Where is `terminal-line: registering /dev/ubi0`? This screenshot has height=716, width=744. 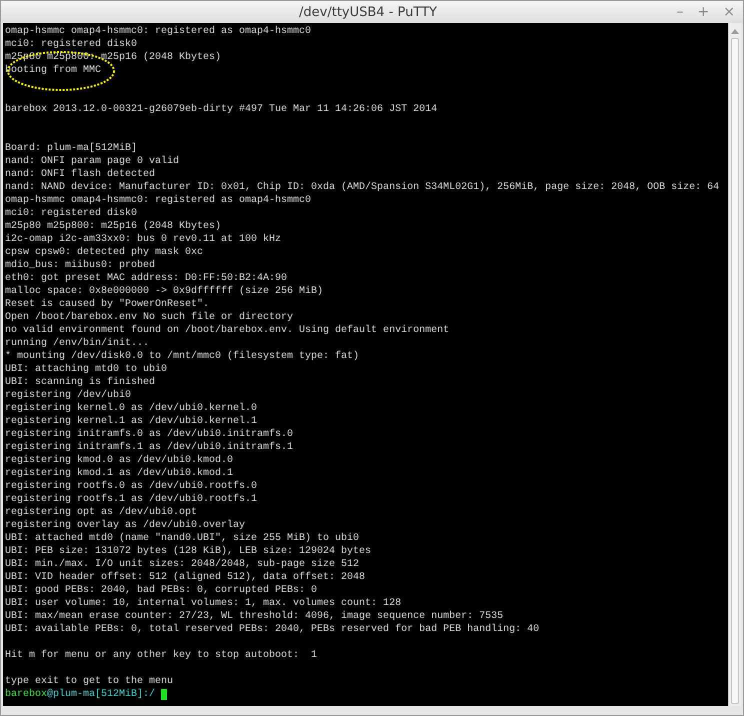
terminal-line: registering /dev/ubi0 is located at coordinates (68, 395).